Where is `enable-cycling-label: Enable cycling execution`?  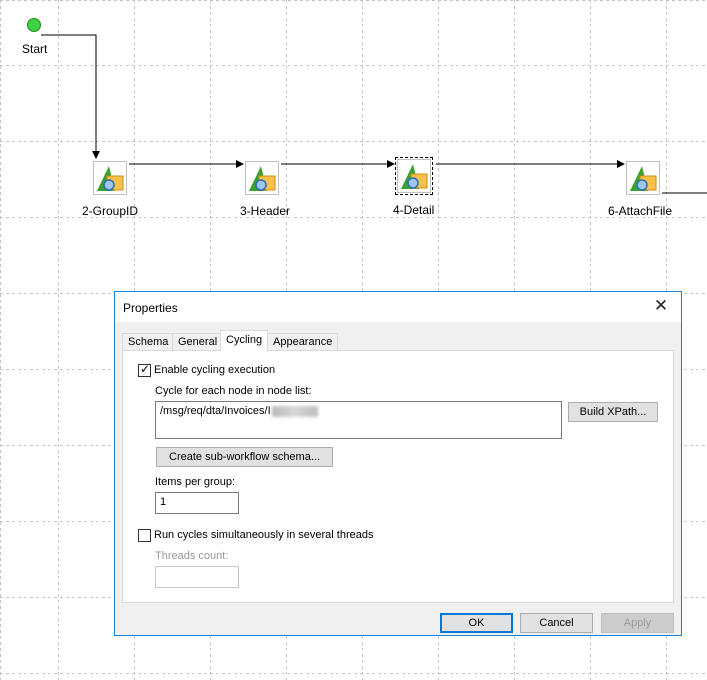 enable-cycling-label: Enable cycling execution is located at coordinates (215, 370).